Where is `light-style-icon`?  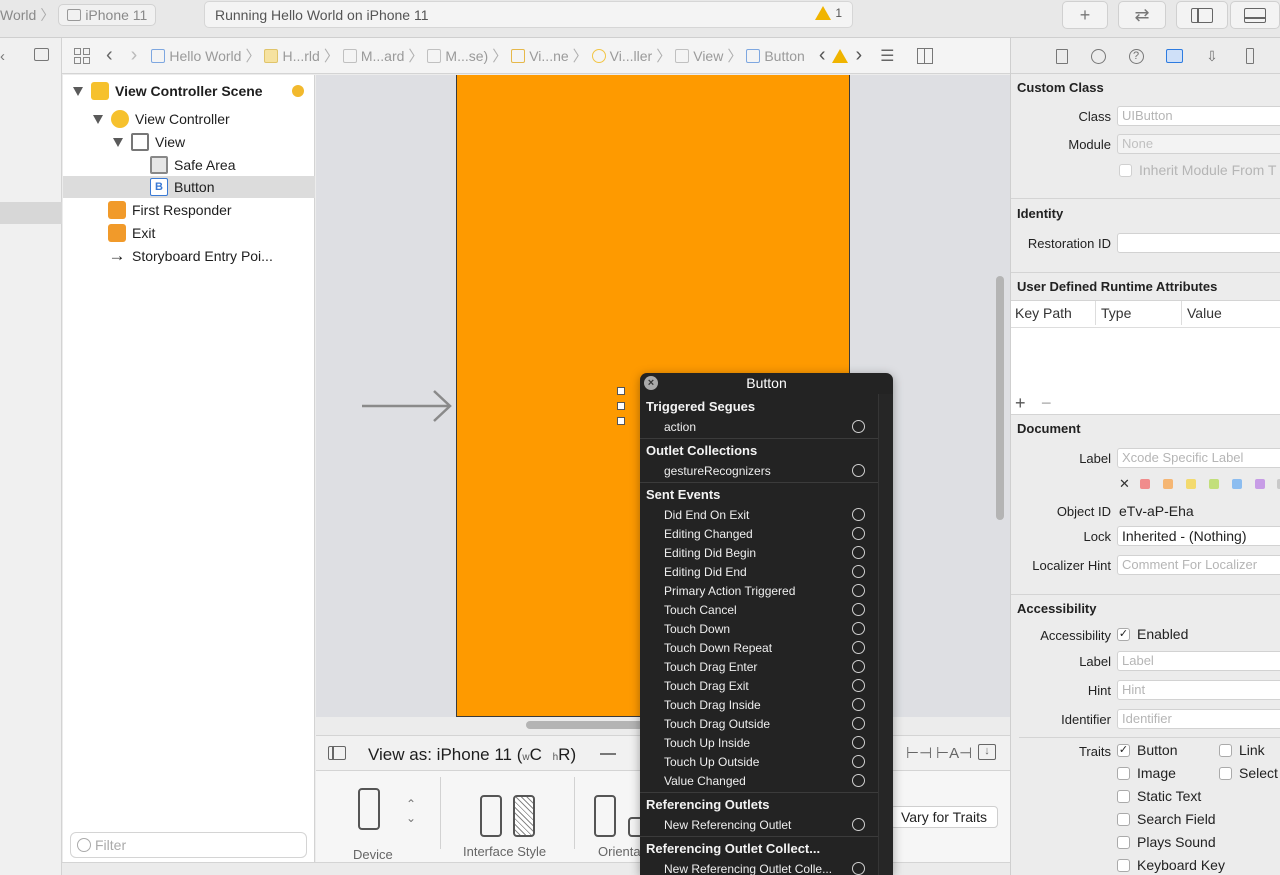 light-style-icon is located at coordinates (491, 816).